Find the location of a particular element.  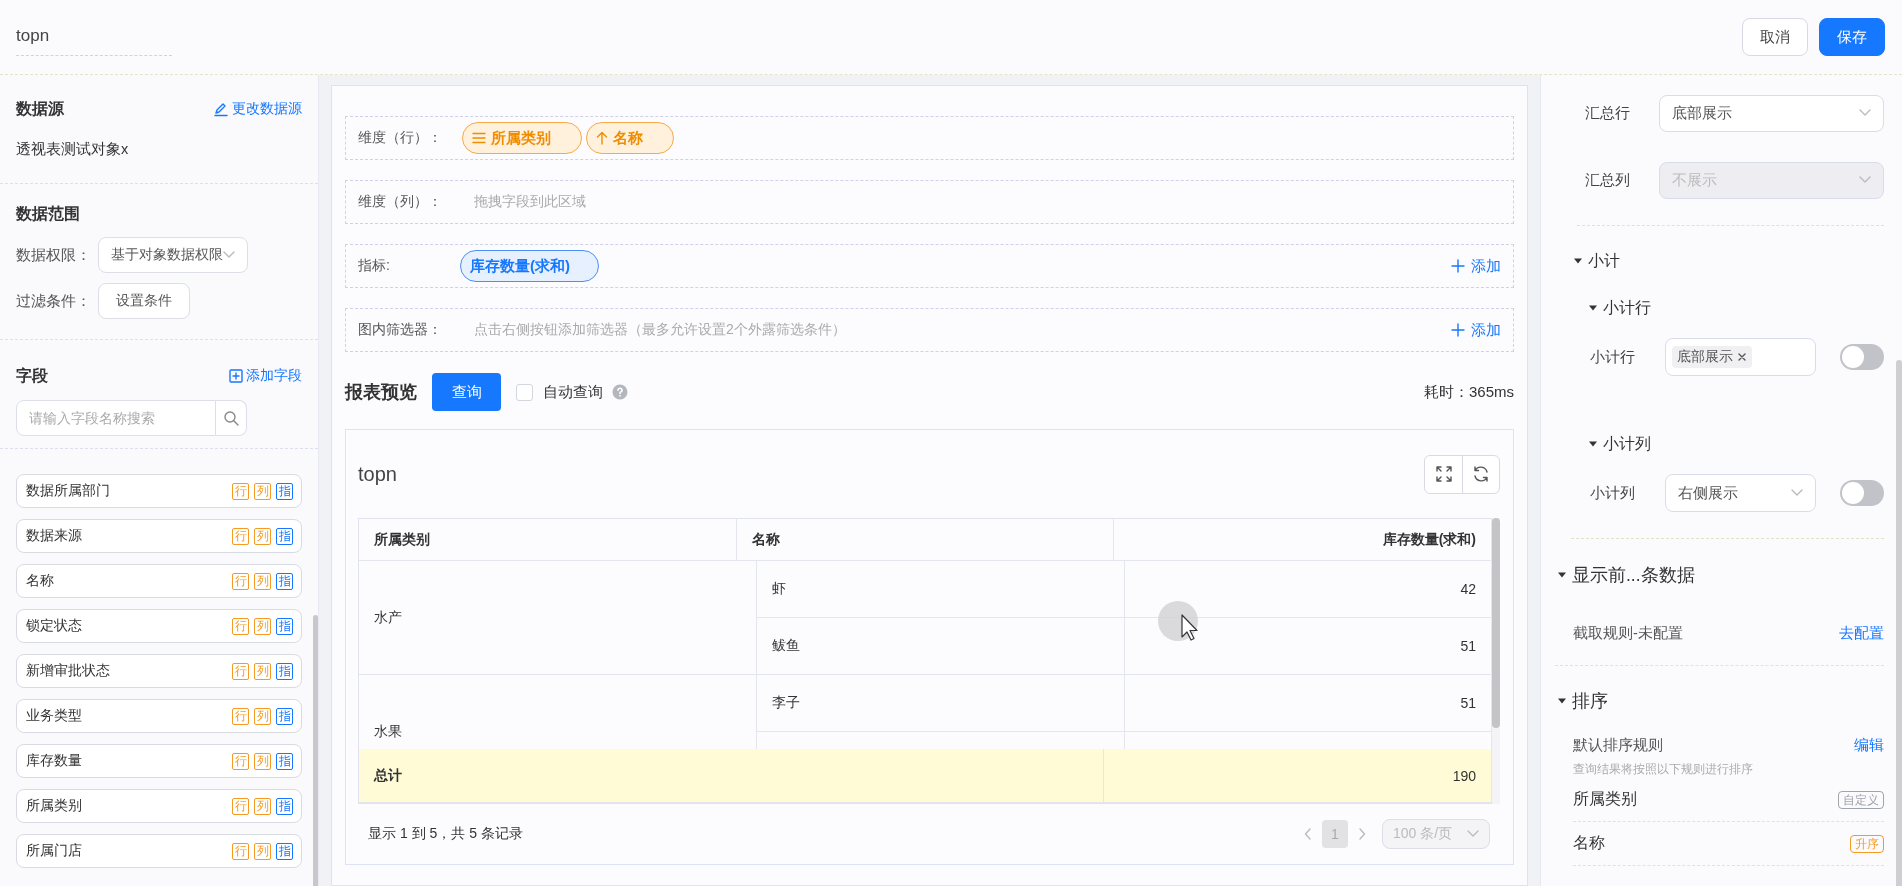

auto-query-checkbox is located at coordinates (524, 392).